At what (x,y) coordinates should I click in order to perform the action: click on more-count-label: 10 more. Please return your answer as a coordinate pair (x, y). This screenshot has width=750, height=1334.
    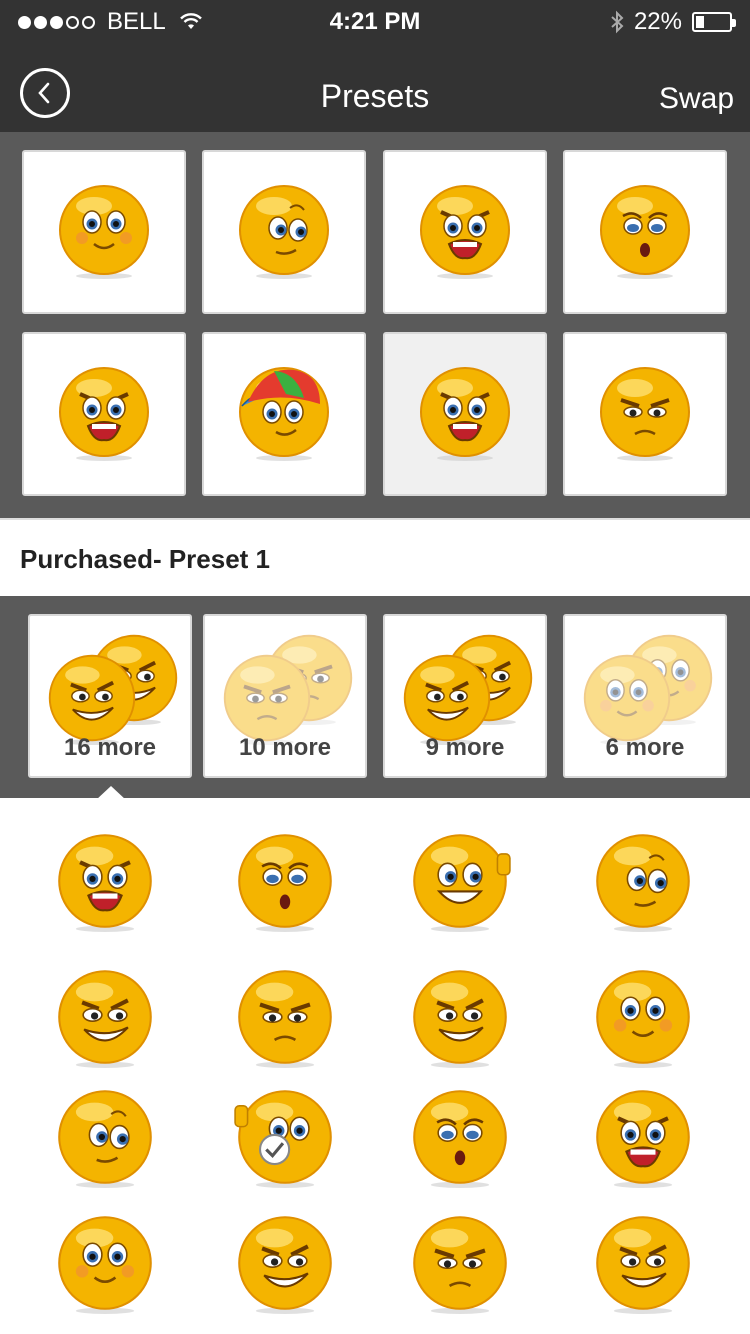
    Looking at the image, I should click on (285, 747).